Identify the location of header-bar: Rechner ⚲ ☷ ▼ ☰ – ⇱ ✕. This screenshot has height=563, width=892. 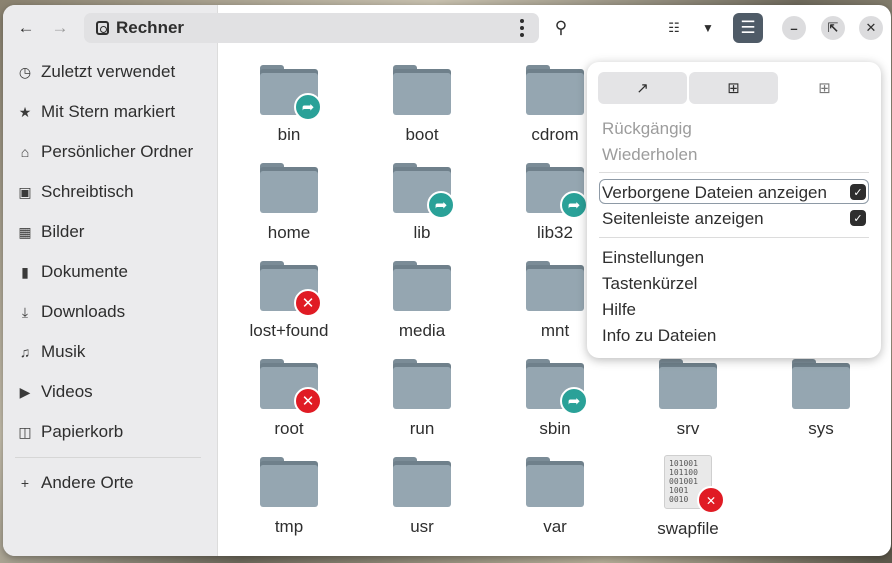
(447, 28).